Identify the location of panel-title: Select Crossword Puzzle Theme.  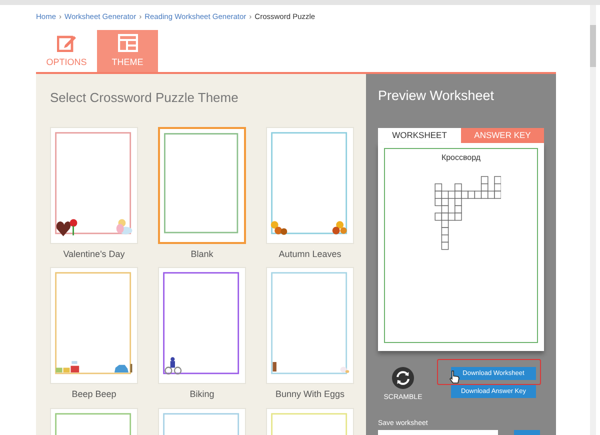
(145, 98).